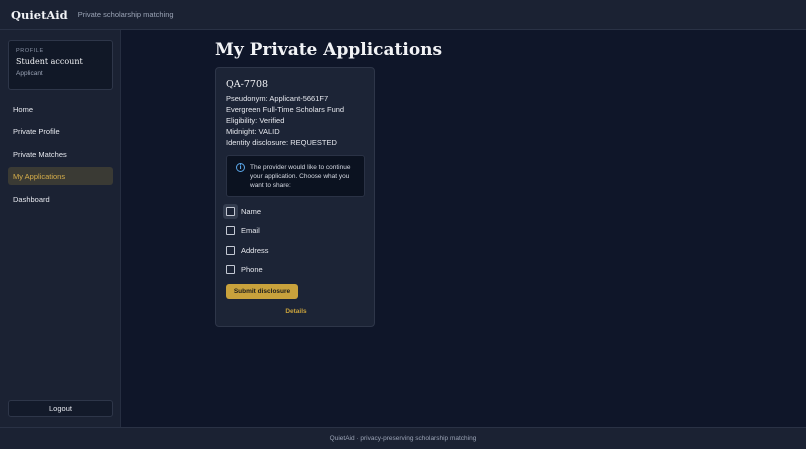 The width and height of the screenshot is (806, 449). Describe the element at coordinates (281, 142) in the screenshot. I see `application-identity-disclosure: Identity disclosure: REQUESTED` at that location.